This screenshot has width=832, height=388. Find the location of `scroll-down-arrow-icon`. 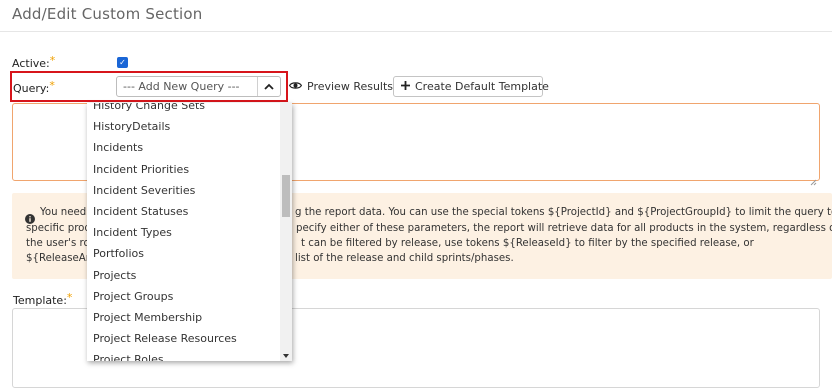

scroll-down-arrow-icon is located at coordinates (286, 356).